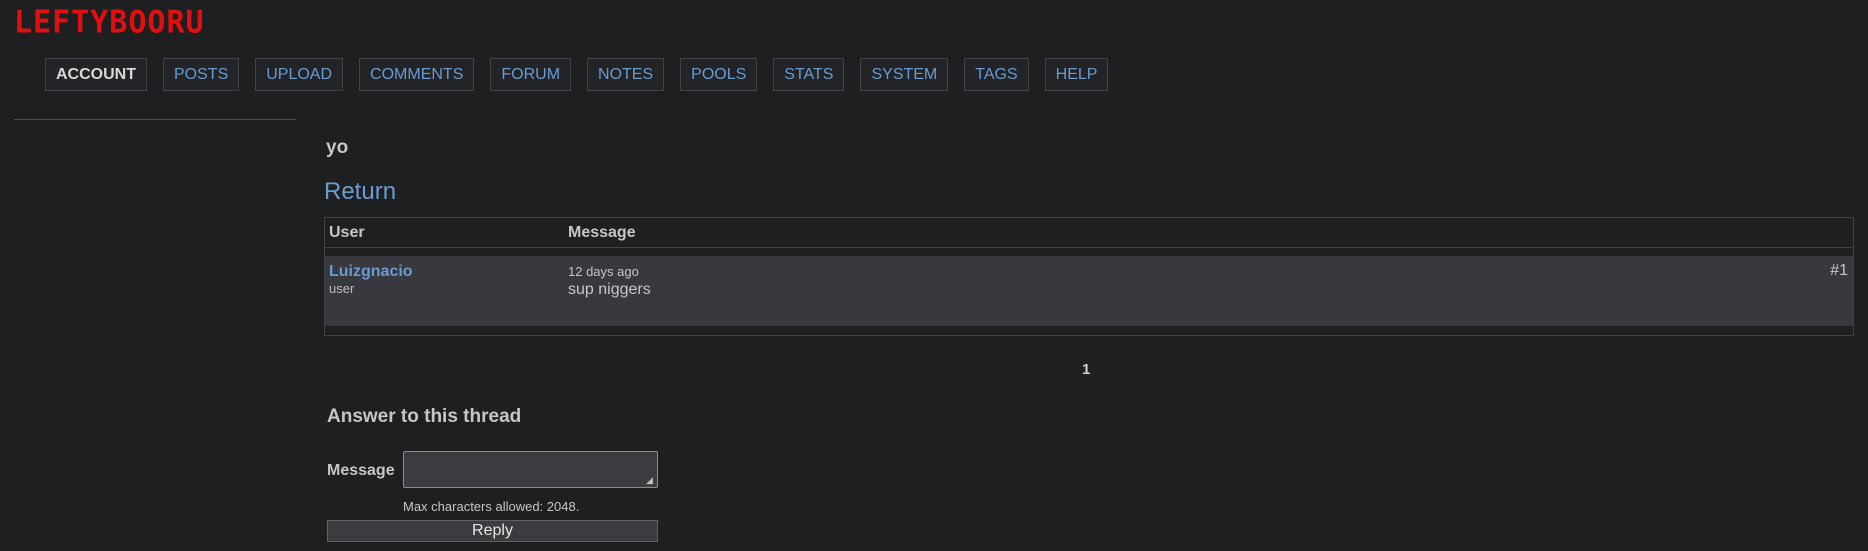 The height and width of the screenshot is (551, 1868). Describe the element at coordinates (1076, 74) in the screenshot. I see `nav-help: HELP` at that location.